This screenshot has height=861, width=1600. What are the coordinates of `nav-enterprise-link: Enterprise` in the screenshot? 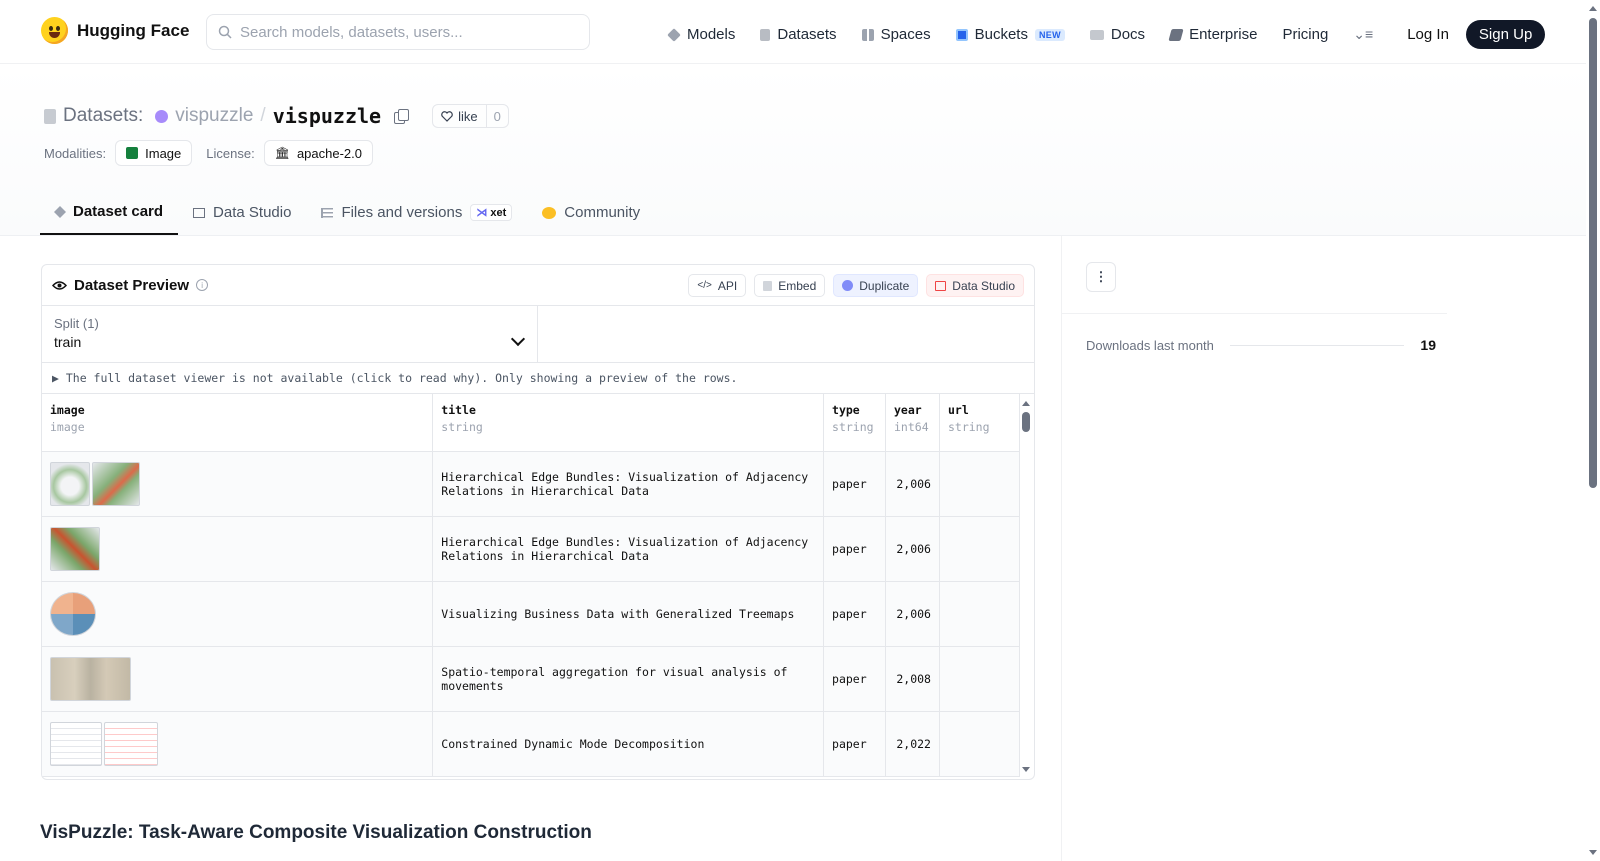 It's located at (1212, 34).